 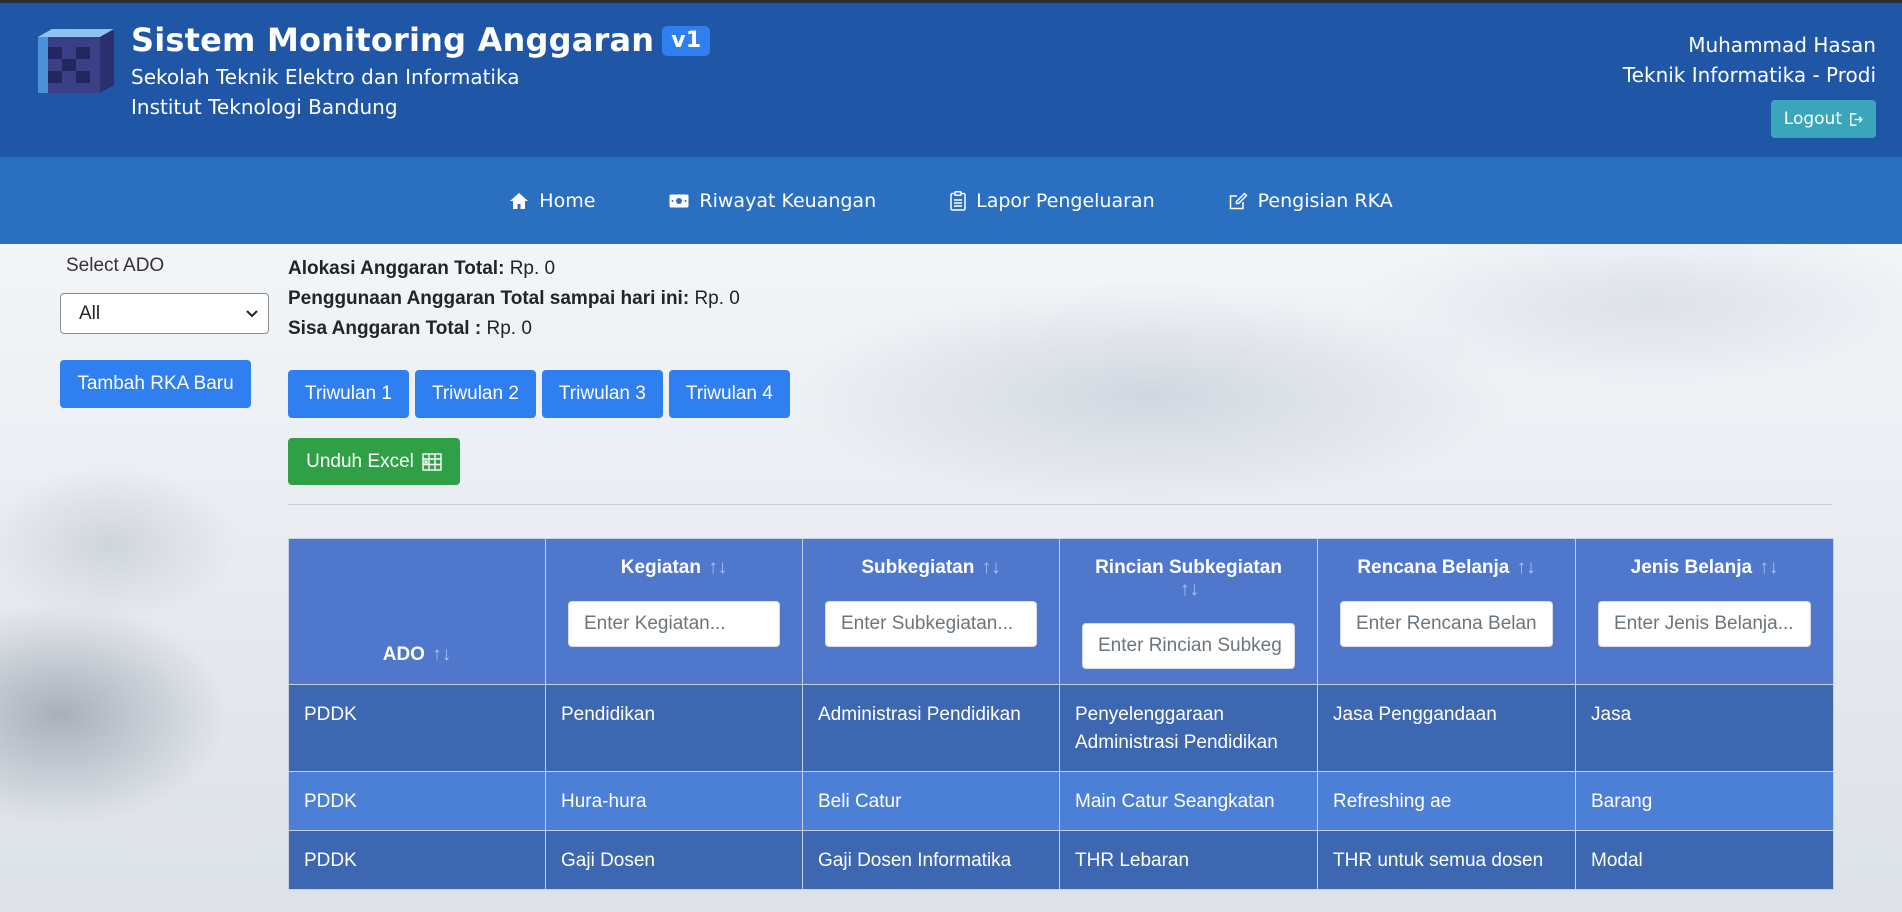 I want to click on cell-rincian-subkegiatan: Penyelenggaraan Administrasi Pendidikan, so click(x=1188, y=728).